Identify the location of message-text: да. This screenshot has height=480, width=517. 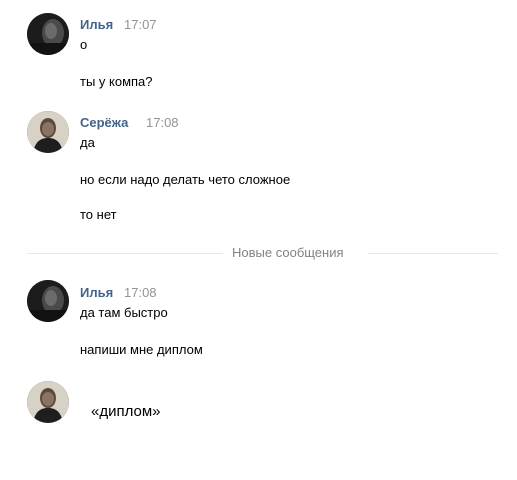
(87, 142).